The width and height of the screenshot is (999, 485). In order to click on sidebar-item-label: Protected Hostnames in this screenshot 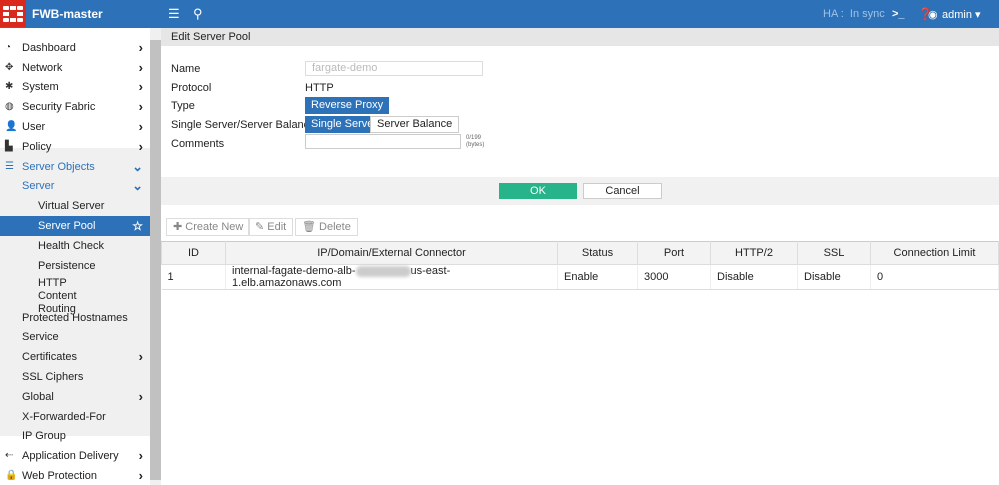, I will do `click(75, 318)`.